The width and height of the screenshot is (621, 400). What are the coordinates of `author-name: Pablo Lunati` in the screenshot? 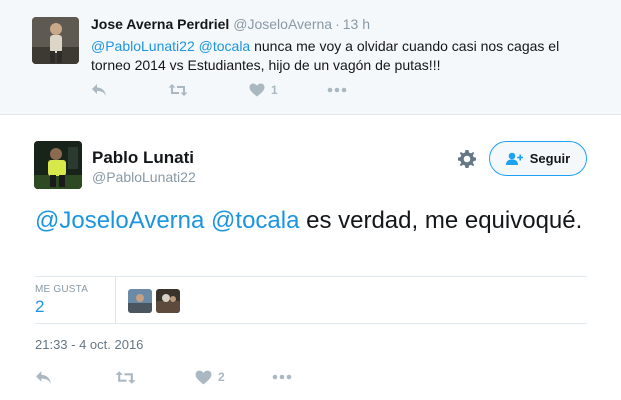 It's located at (143, 158).